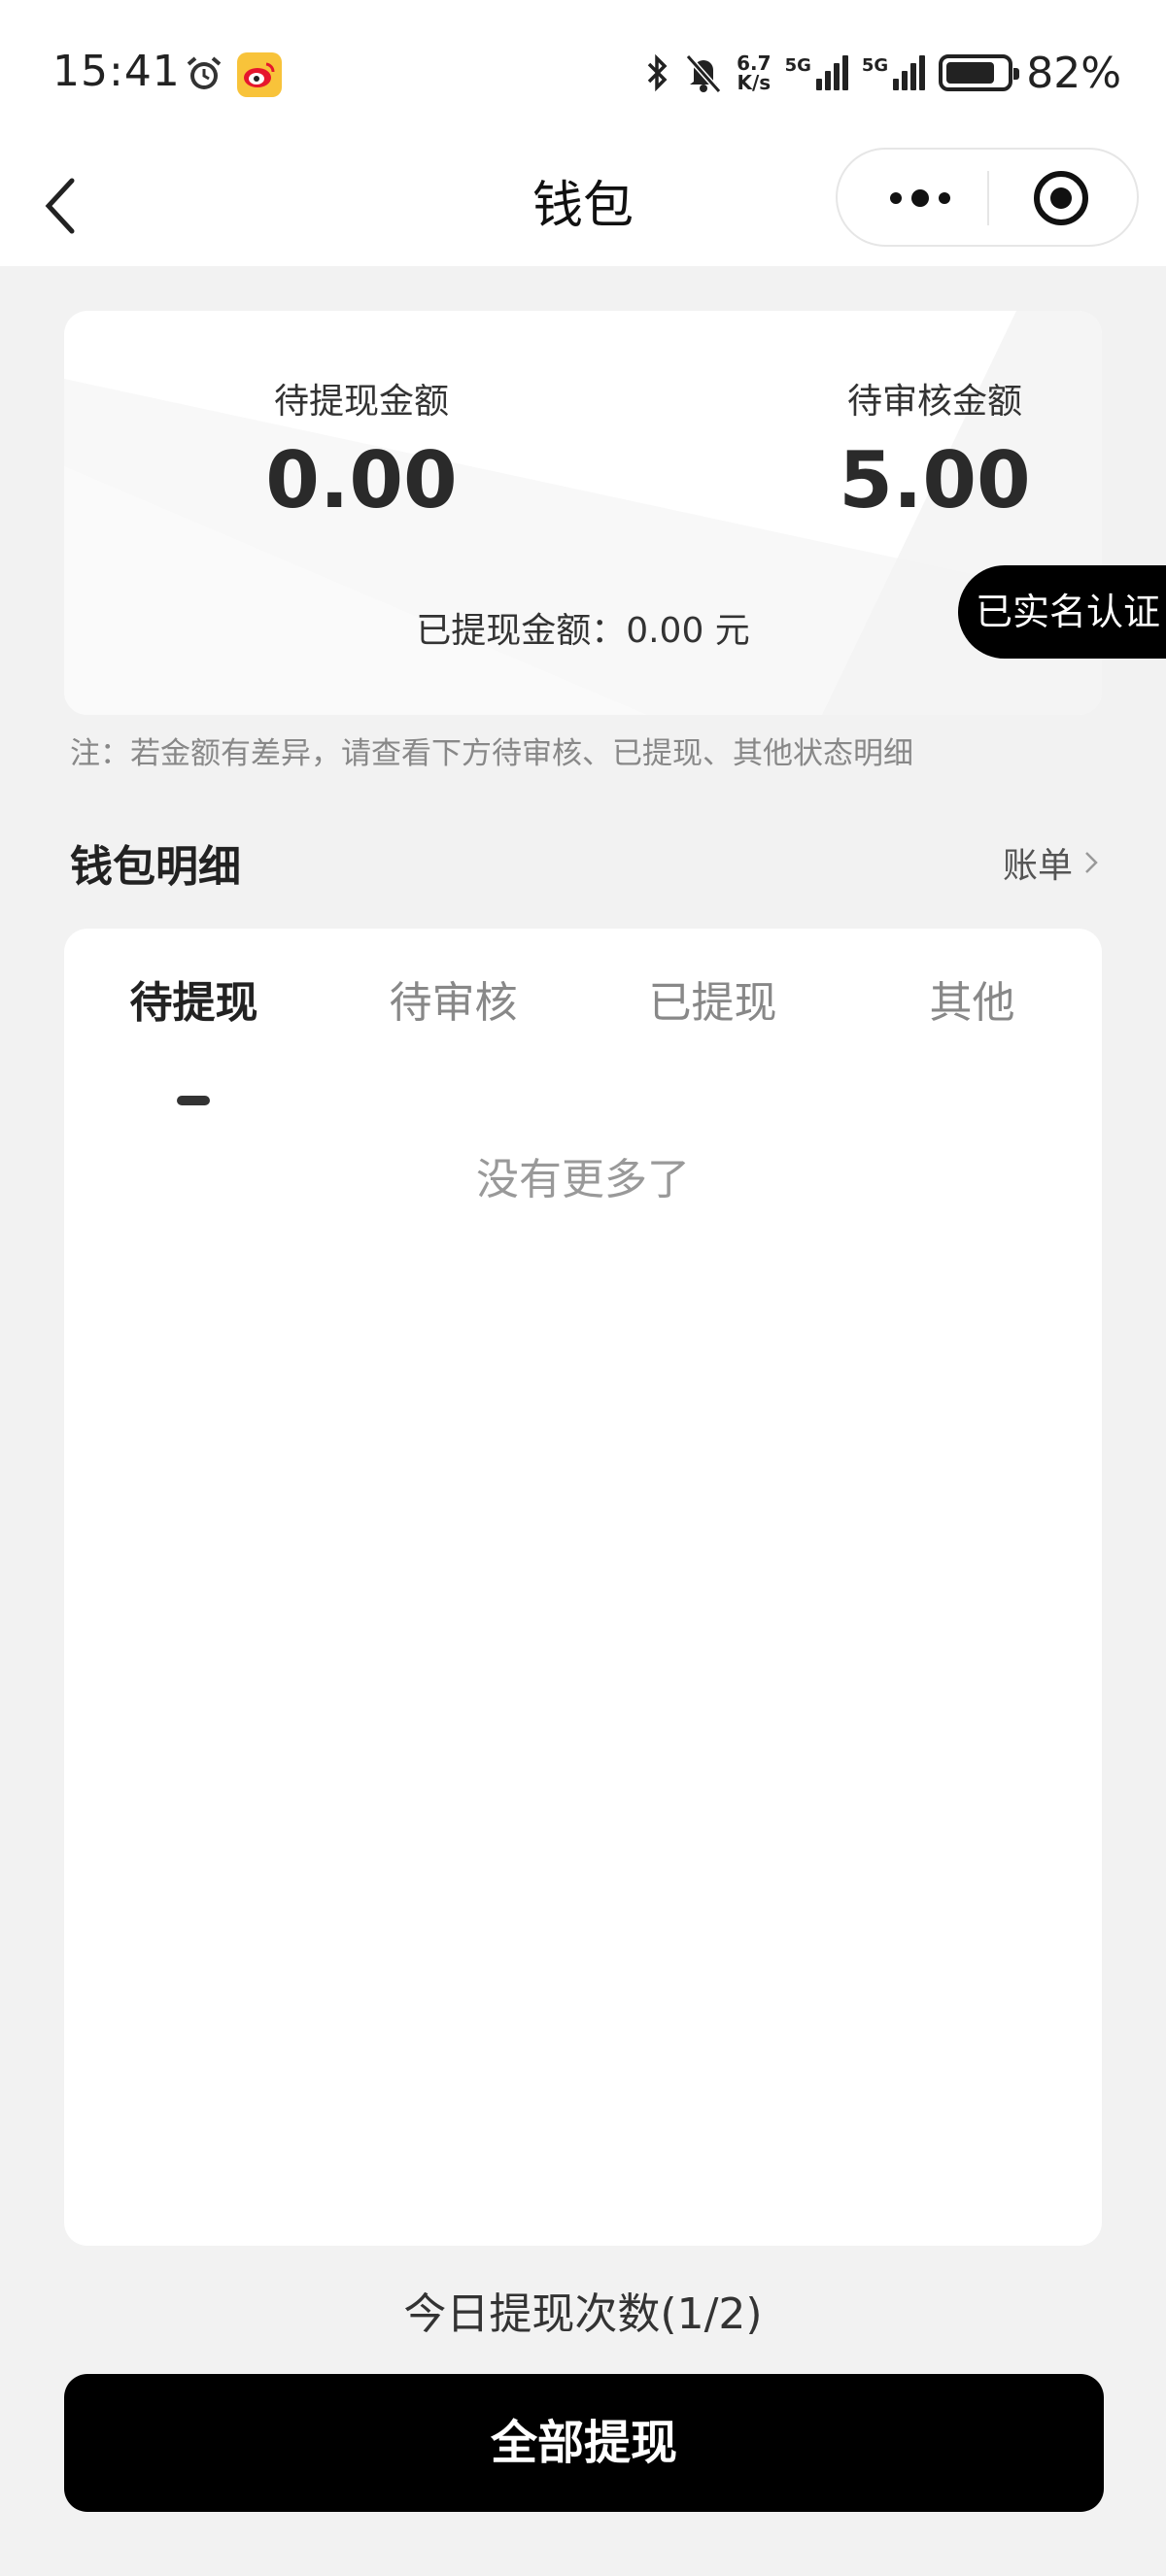 The image size is (1166, 2576). I want to click on tab-label: 其他, so click(972, 1003).